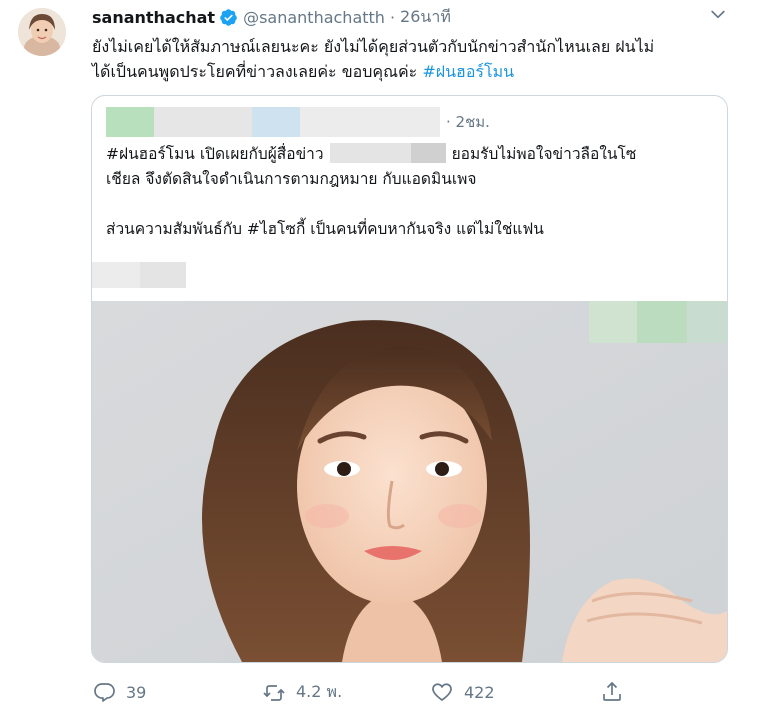 The width and height of the screenshot is (774, 720). I want to click on quoted-tweet-timestamp: · 2ชม., so click(468, 122).